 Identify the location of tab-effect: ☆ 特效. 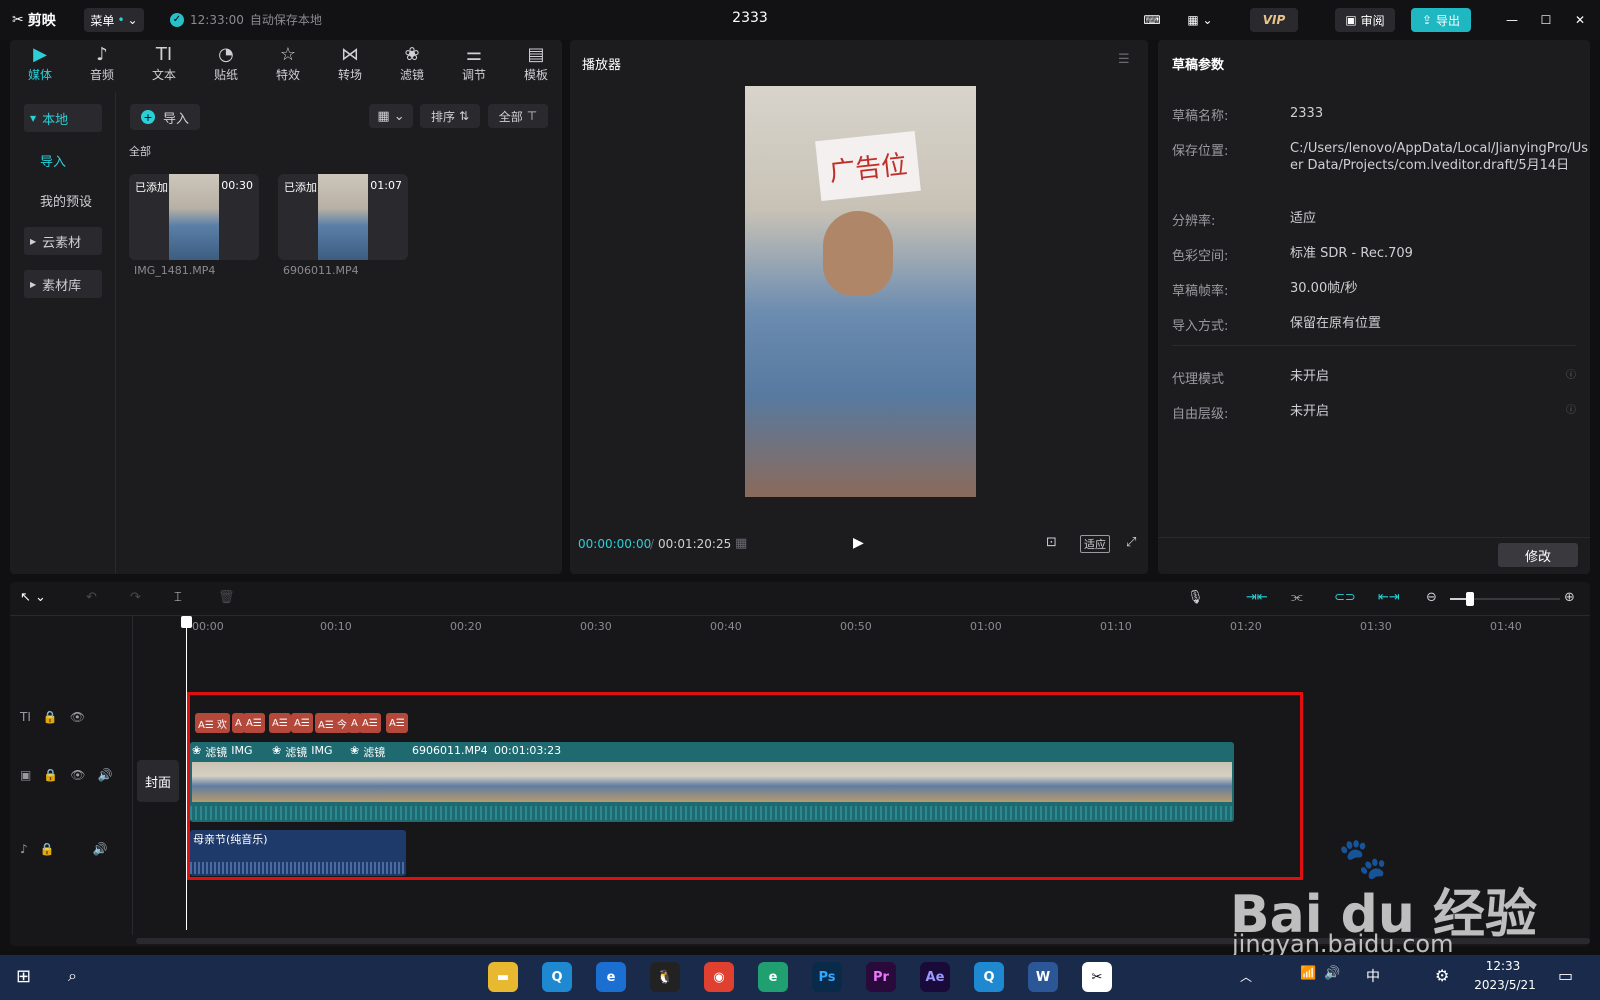
(288, 62).